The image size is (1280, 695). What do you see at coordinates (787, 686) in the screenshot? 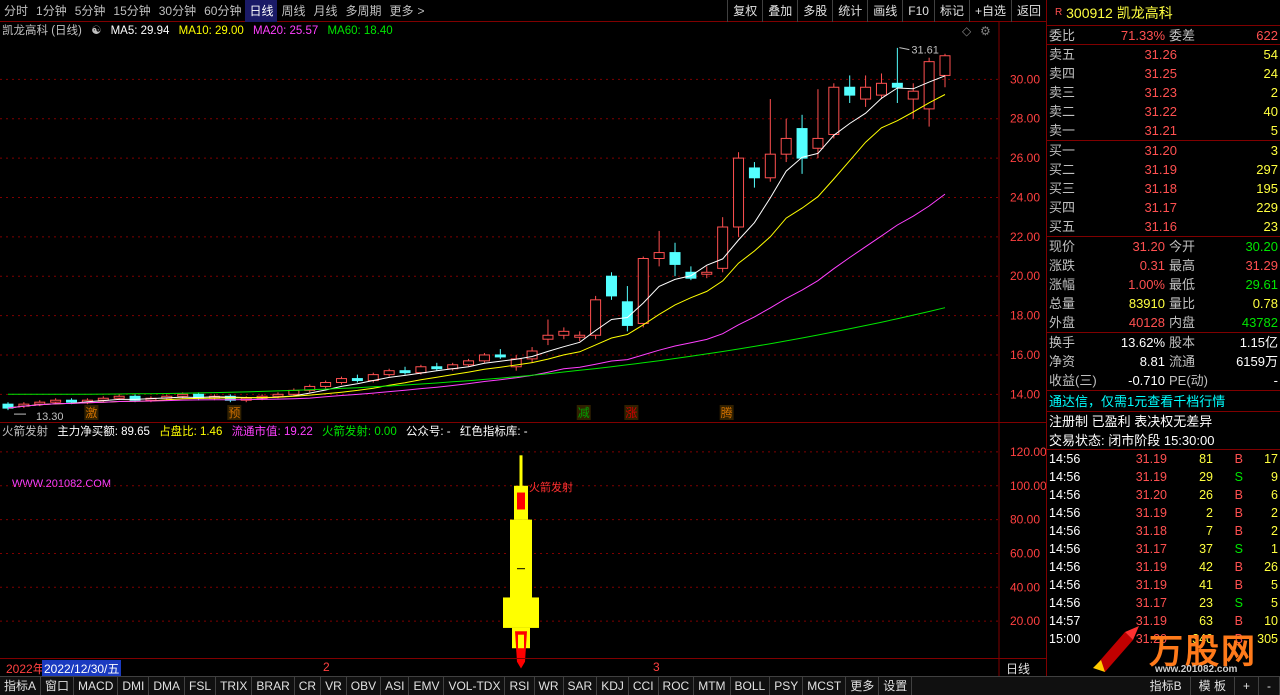
I see `indicator-tab: PSY` at bounding box center [787, 686].